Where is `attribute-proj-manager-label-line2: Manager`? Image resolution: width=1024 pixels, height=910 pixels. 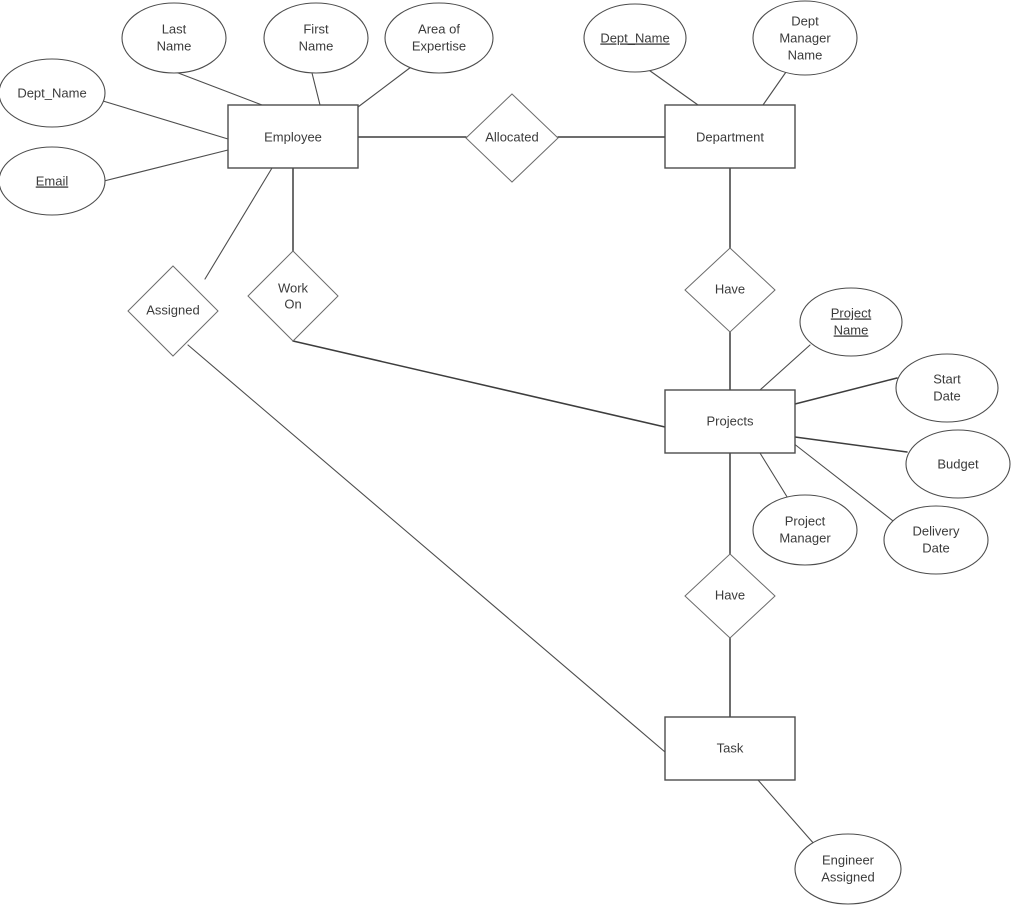
attribute-proj-manager-label-line2: Manager is located at coordinates (805, 537).